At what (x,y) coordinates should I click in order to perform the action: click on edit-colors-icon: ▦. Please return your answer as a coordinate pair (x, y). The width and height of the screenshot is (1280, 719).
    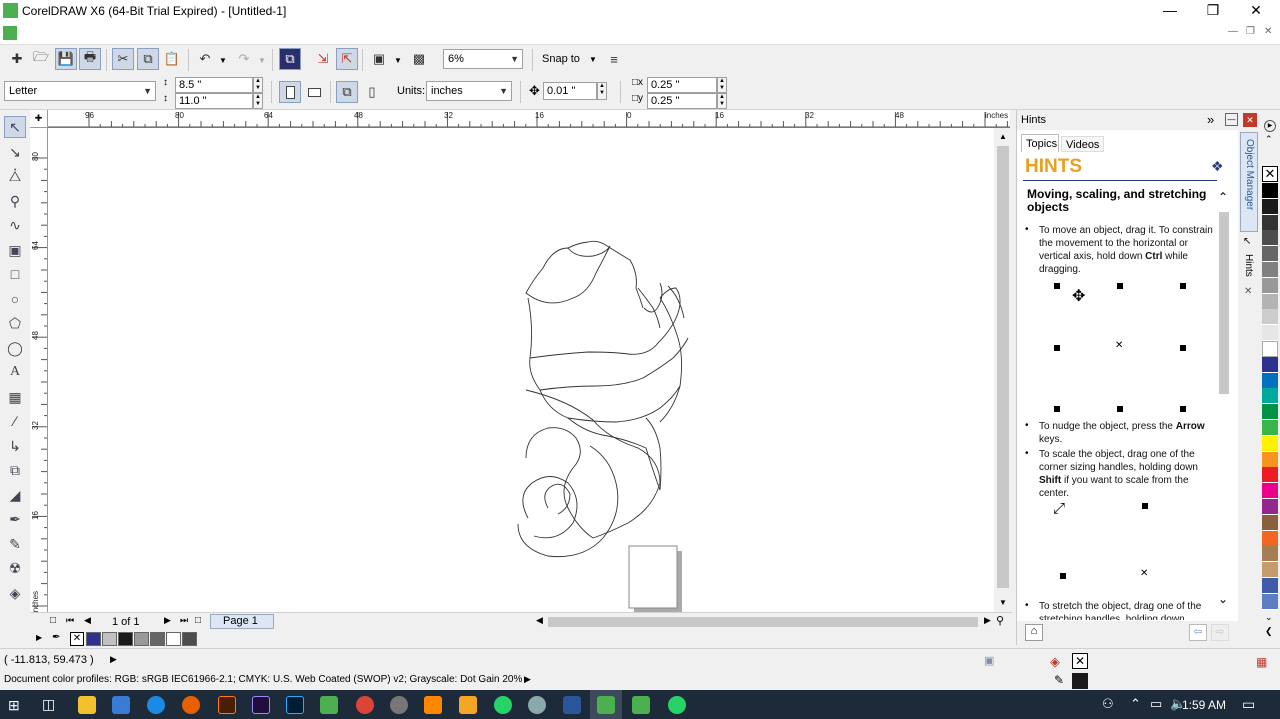
    Looking at the image, I should click on (1261, 662).